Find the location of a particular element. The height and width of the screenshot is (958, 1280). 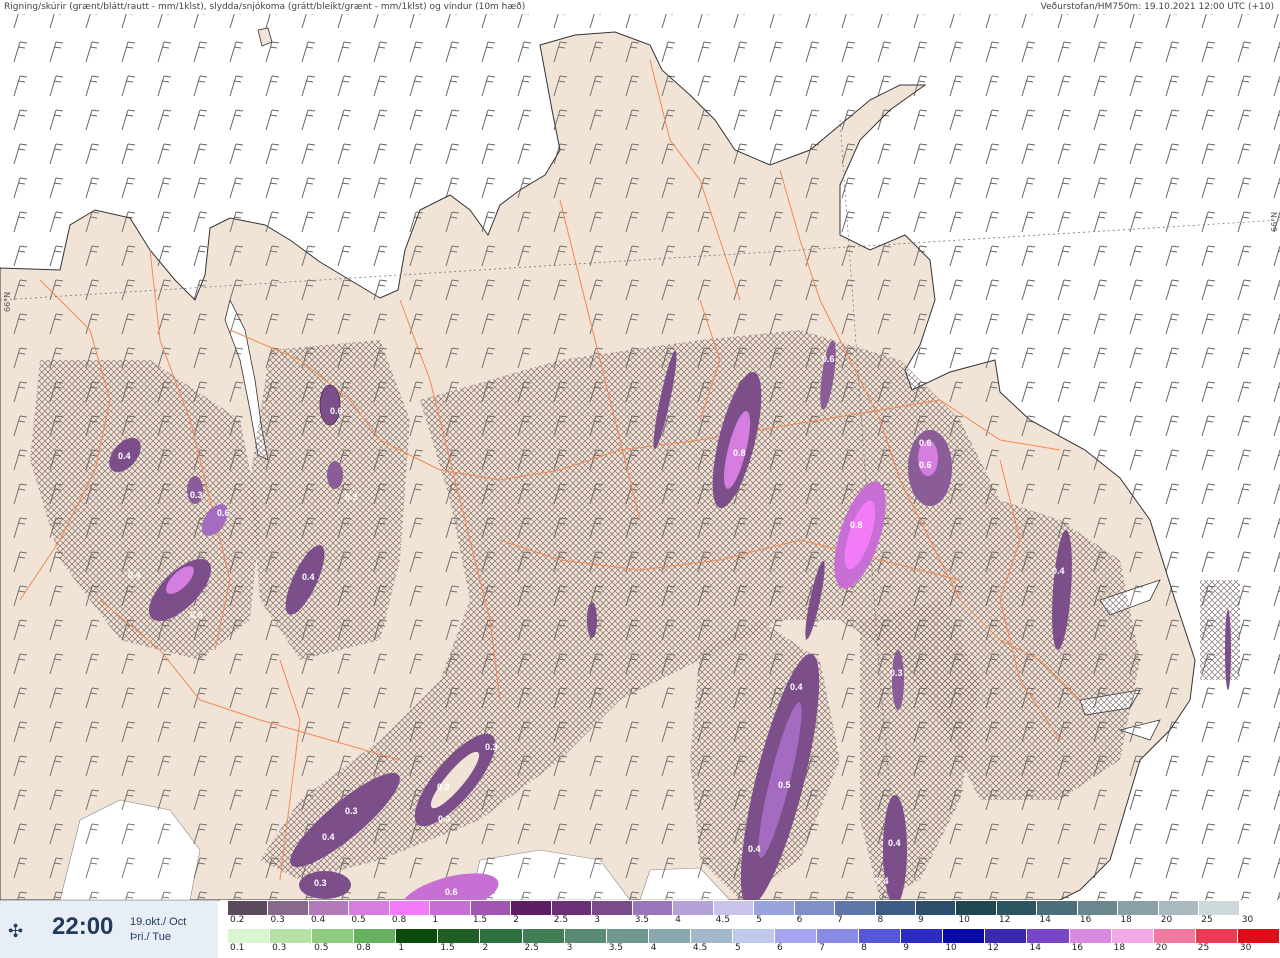

rain-legend-label: 4.5 is located at coordinates (700, 948).